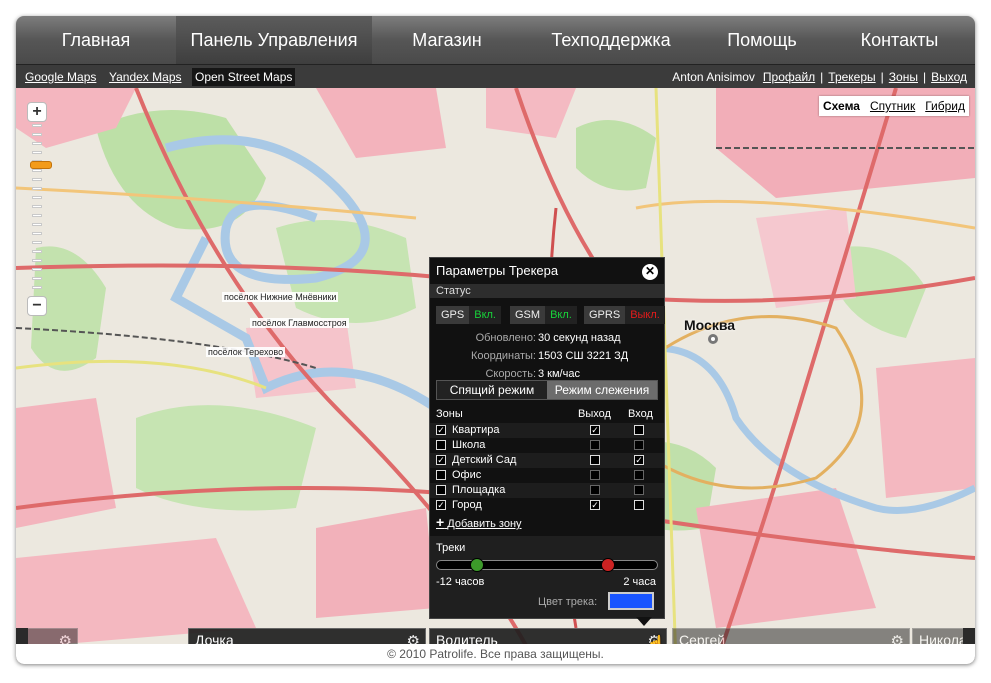  Describe the element at coordinates (713, 77) in the screenshot. I see `user-name: Anton Anisimov` at that location.